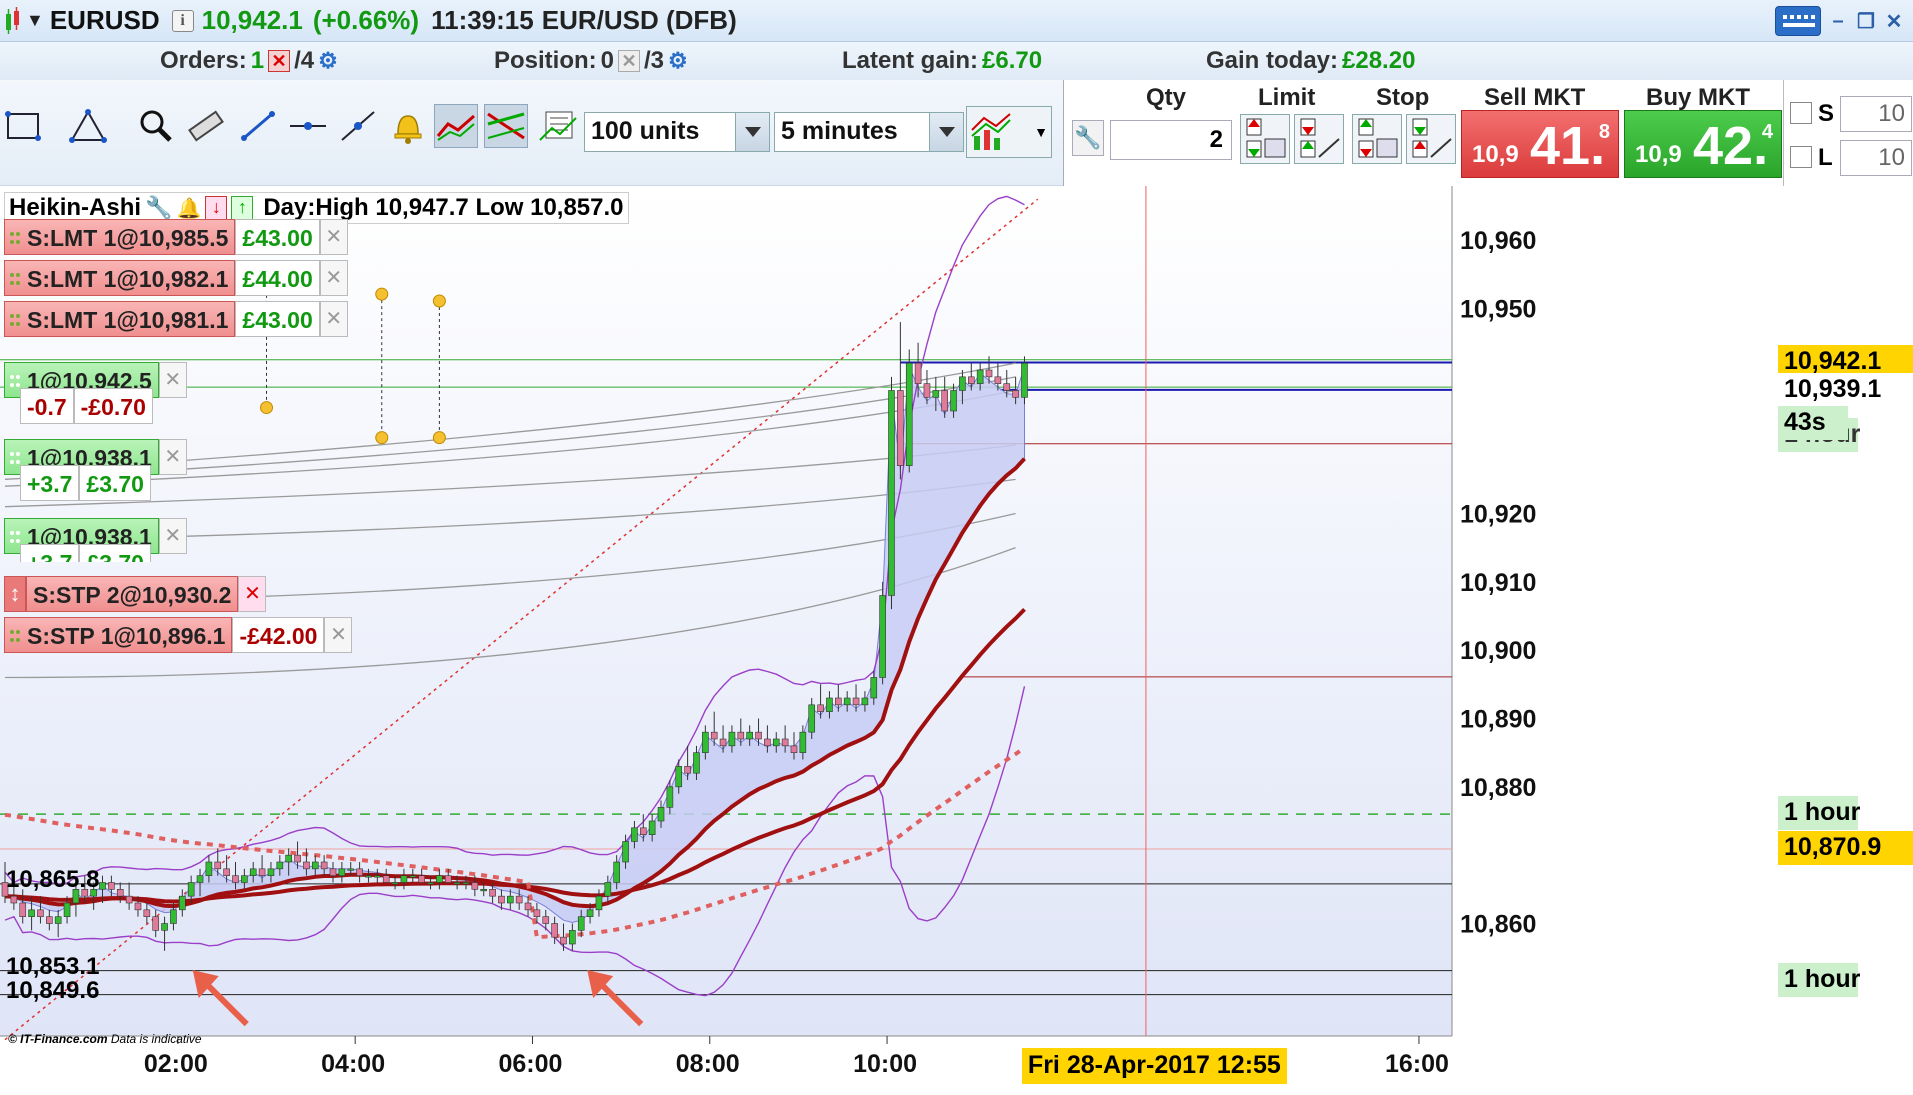 This screenshot has height=1095, width=1913. Describe the element at coordinates (456, 126) in the screenshot. I see `indicator-lines-icon` at that location.